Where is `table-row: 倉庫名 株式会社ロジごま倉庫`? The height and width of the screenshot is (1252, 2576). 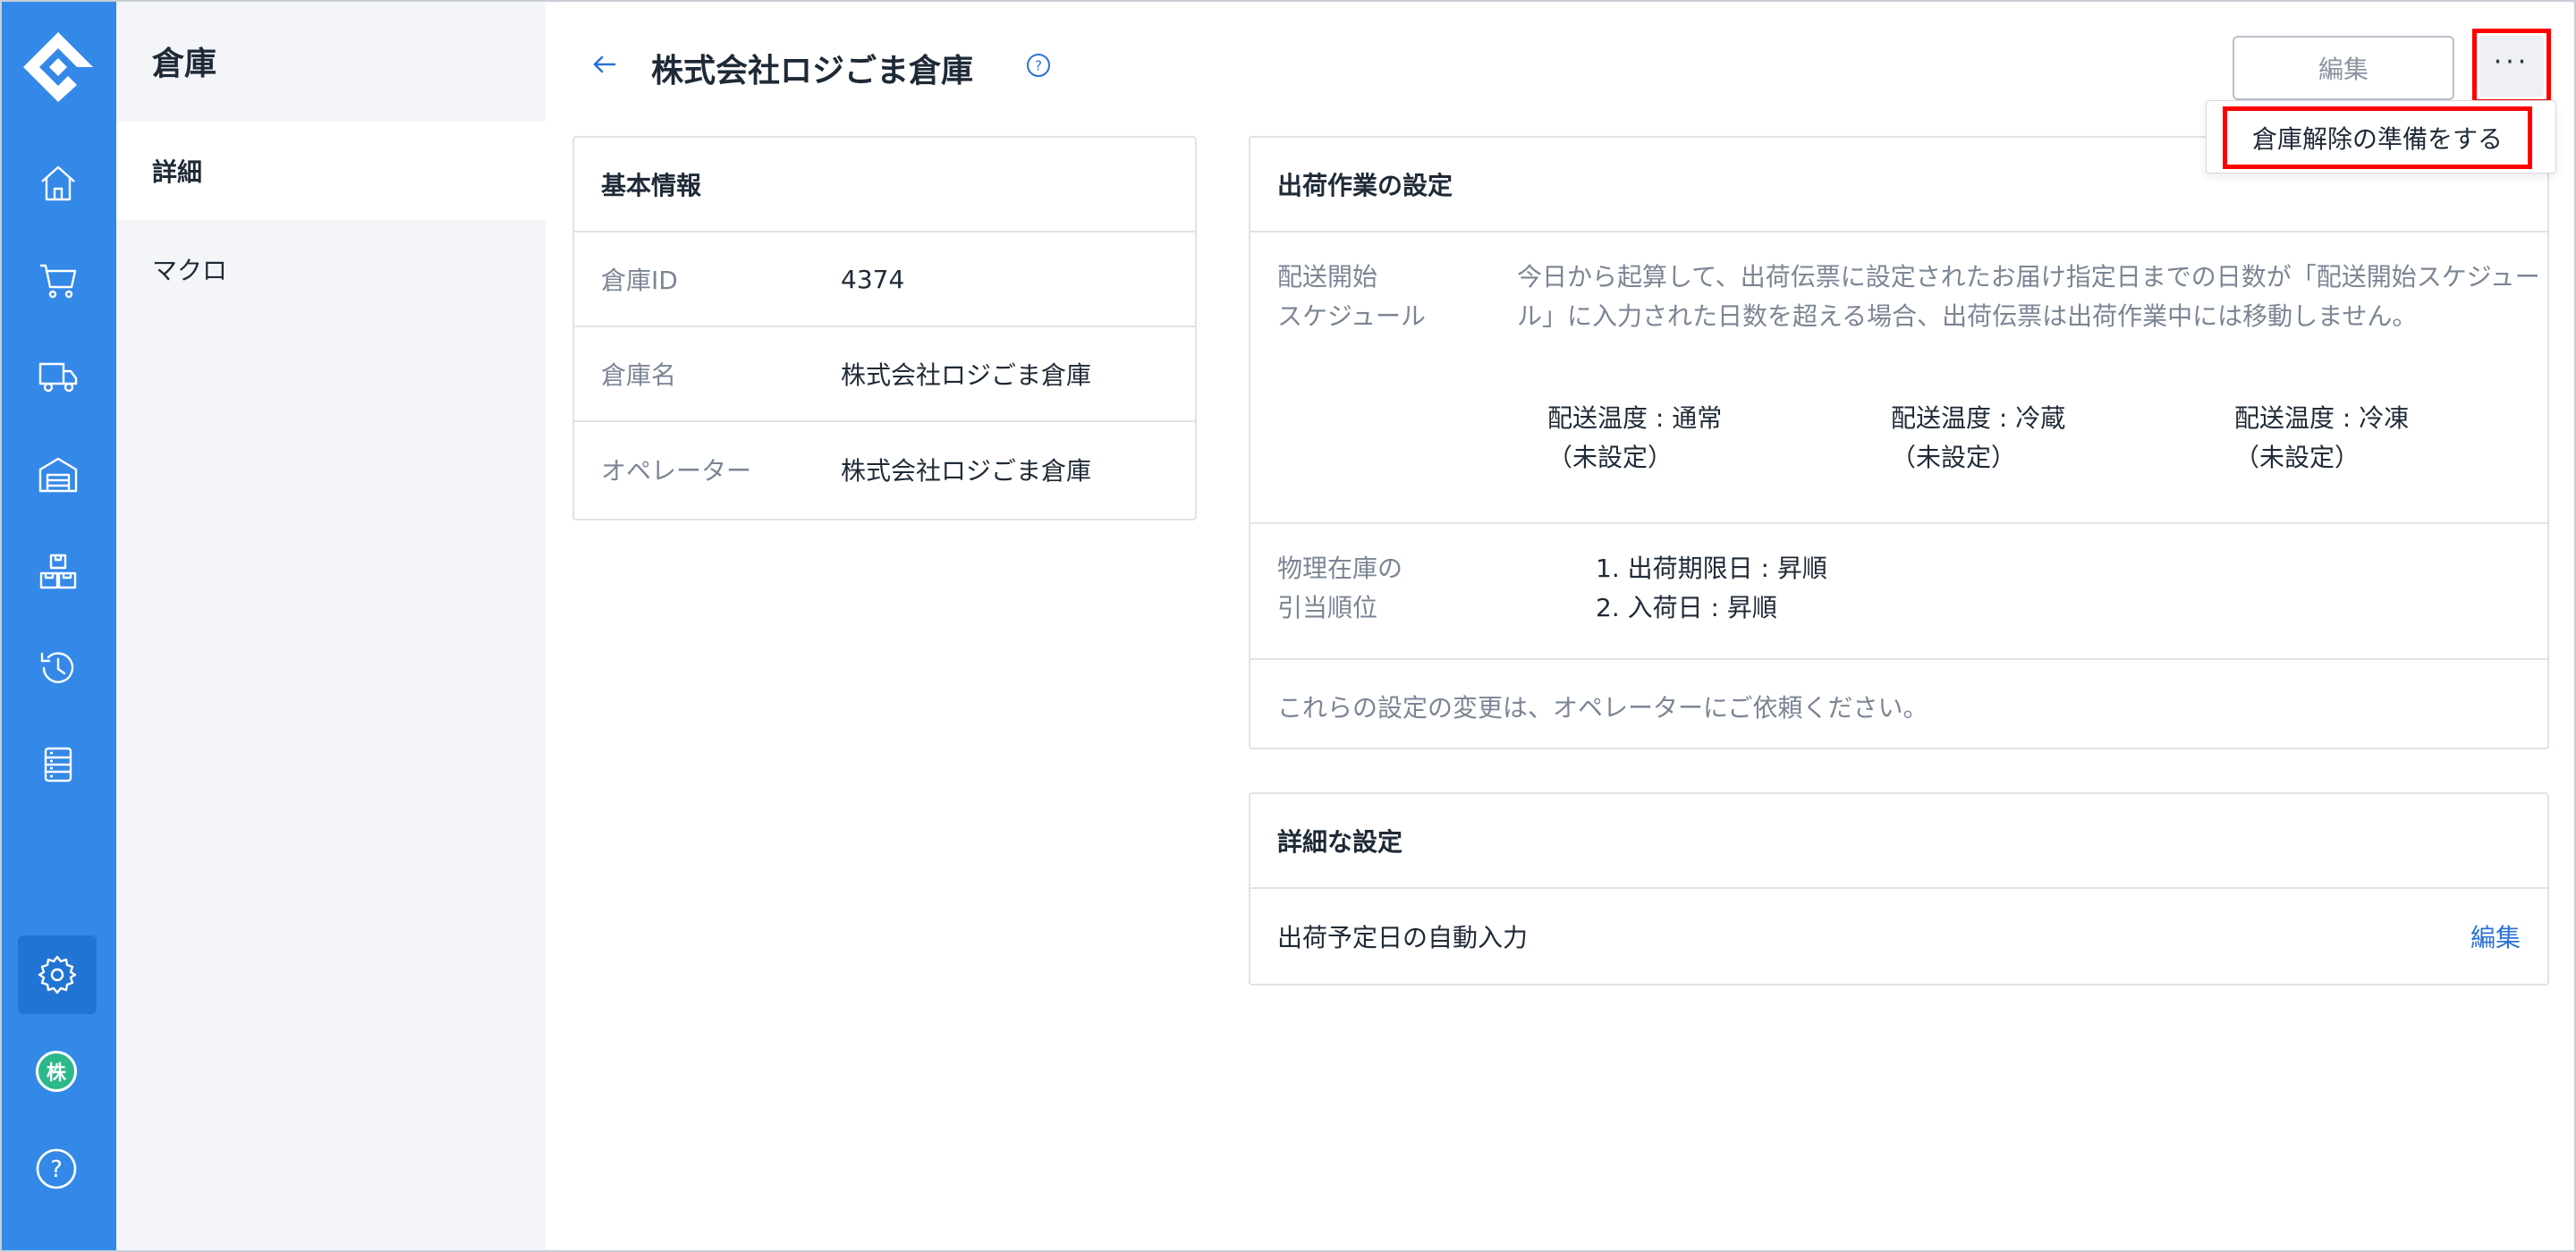
table-row: 倉庫名 株式会社ロジごま倉庫 is located at coordinates (884, 375).